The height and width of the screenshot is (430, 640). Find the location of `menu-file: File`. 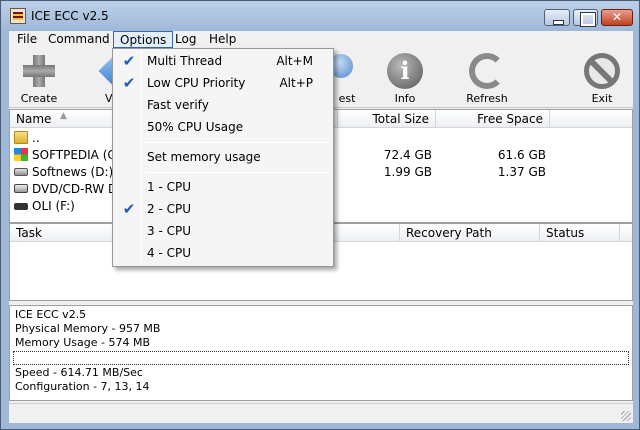

menu-file: File is located at coordinates (27, 39).